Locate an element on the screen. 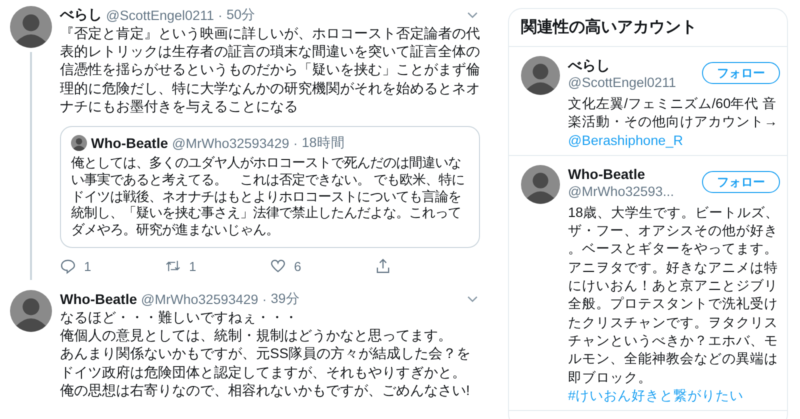 This screenshot has height=419, width=800. retweet-count: 1 is located at coordinates (192, 266).